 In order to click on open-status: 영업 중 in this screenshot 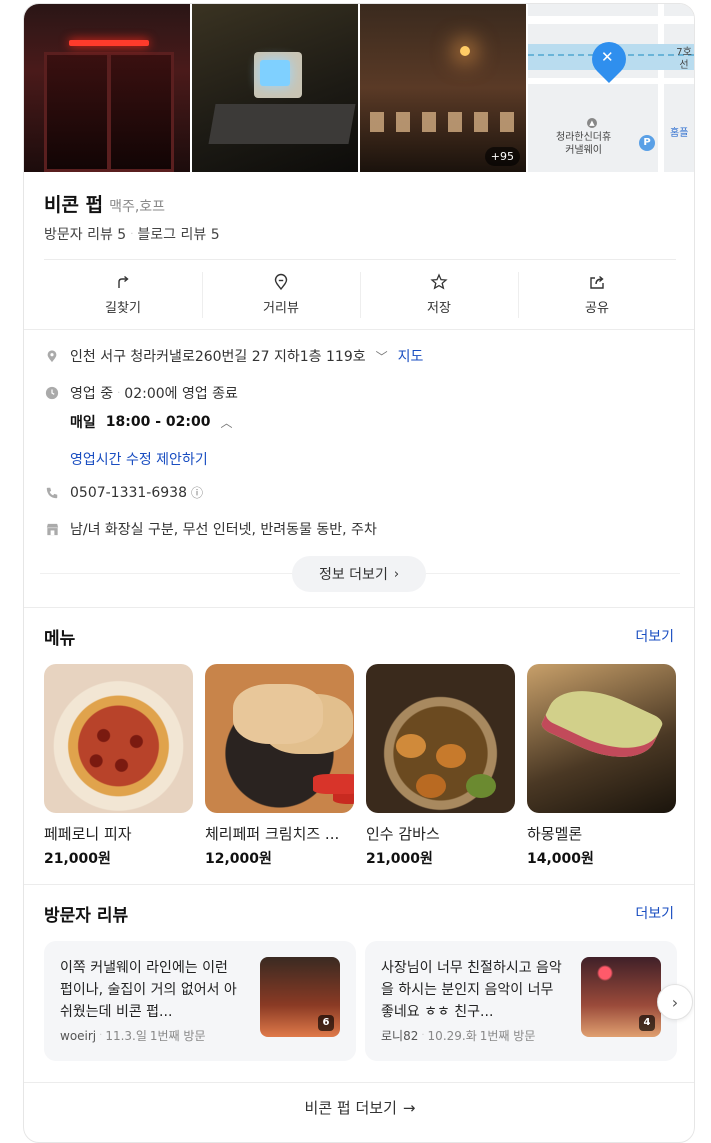, I will do `click(92, 394)`.